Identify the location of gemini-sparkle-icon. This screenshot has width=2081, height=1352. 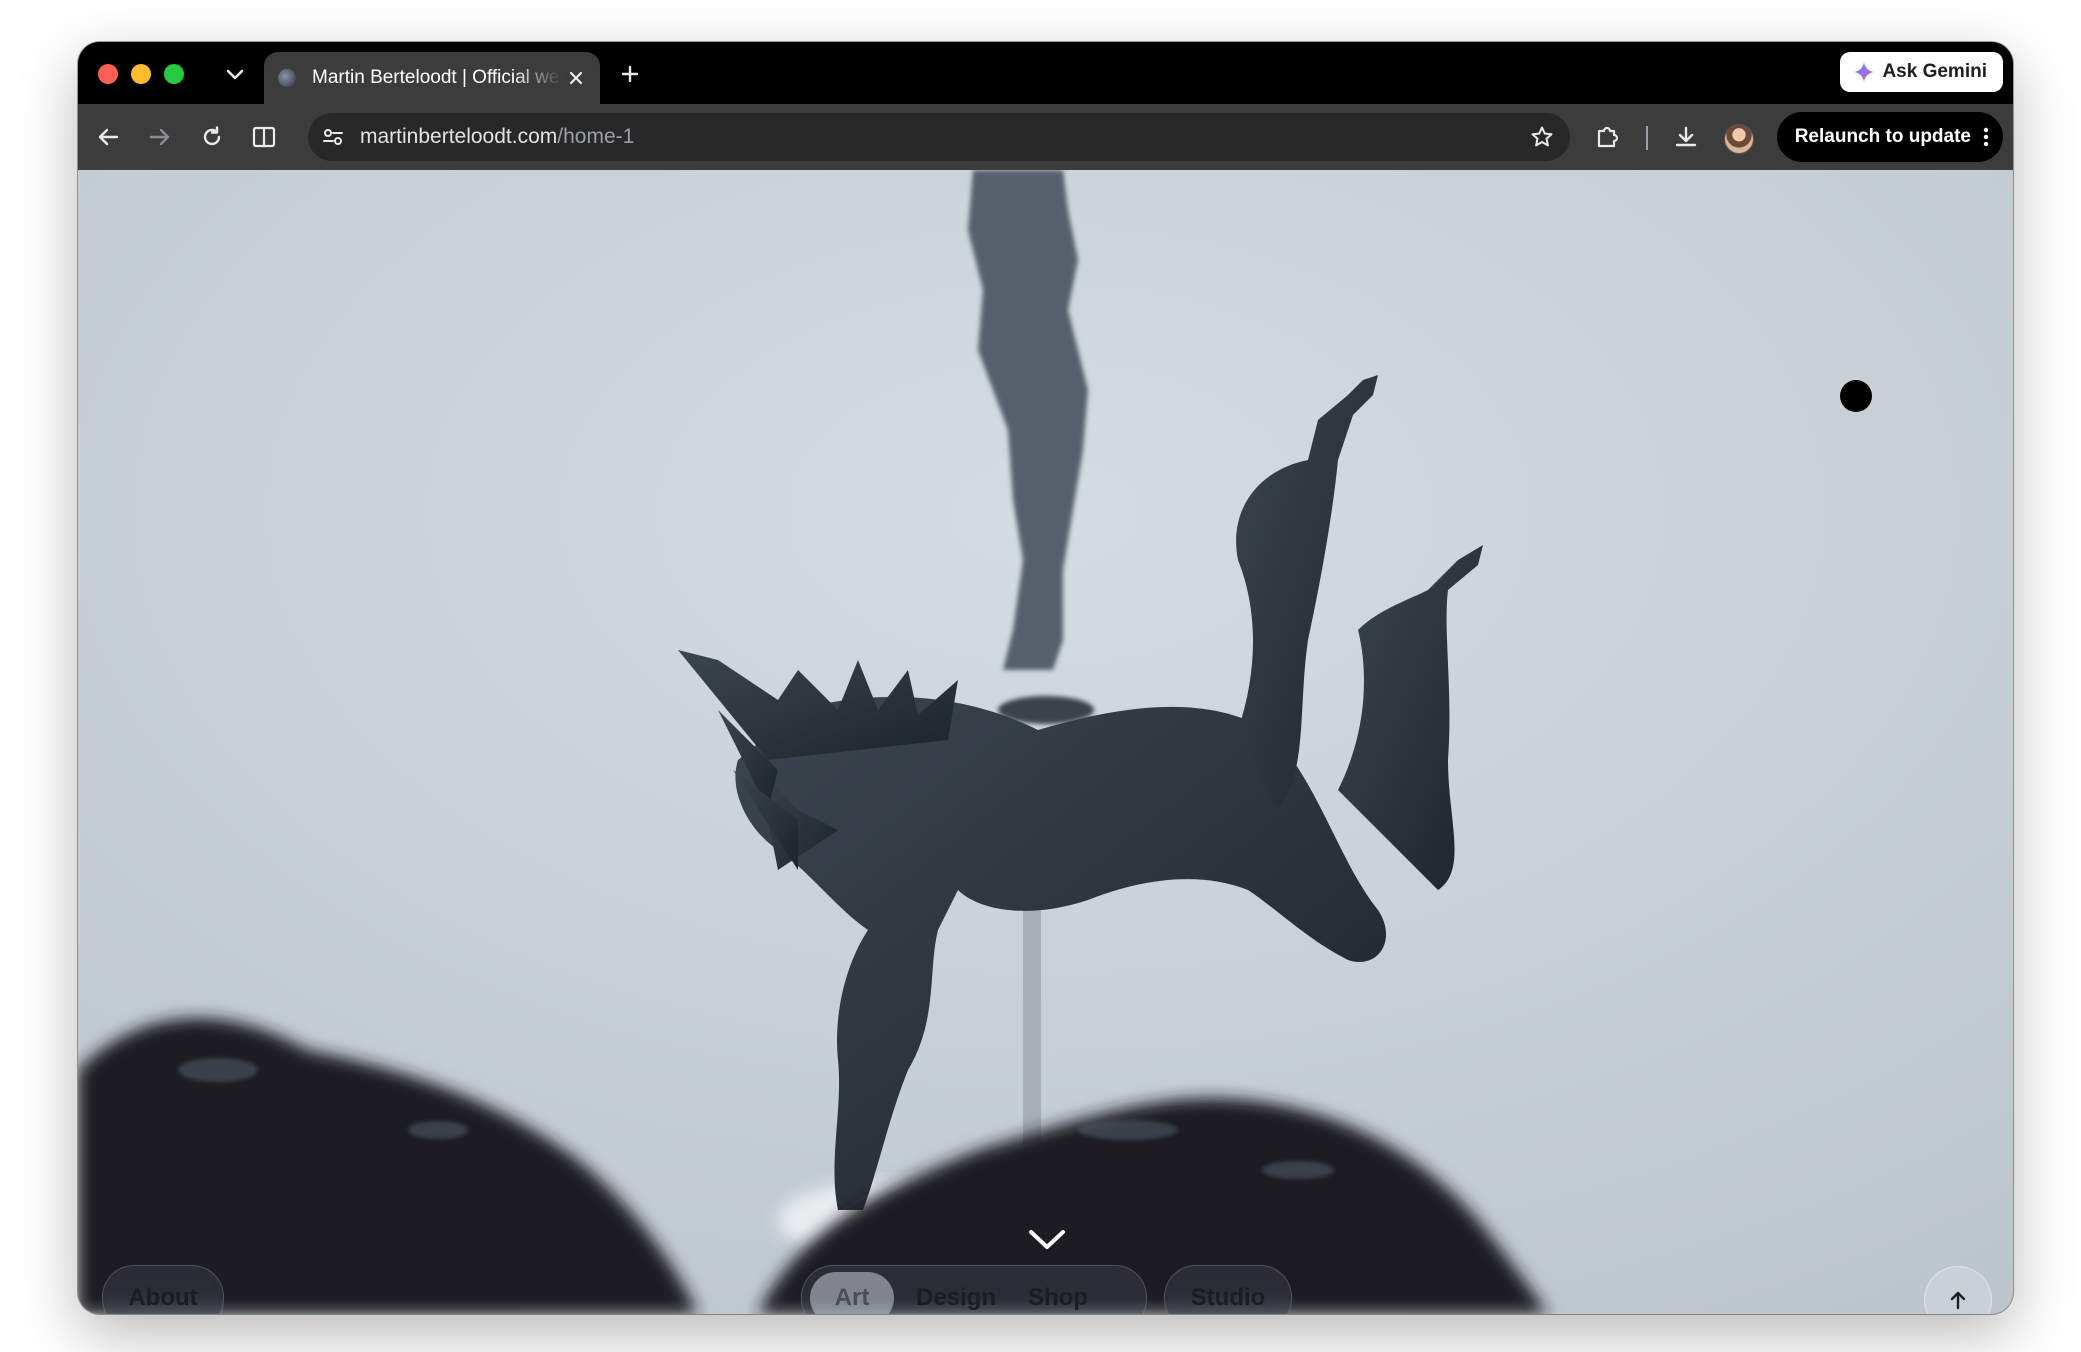
(1864, 72).